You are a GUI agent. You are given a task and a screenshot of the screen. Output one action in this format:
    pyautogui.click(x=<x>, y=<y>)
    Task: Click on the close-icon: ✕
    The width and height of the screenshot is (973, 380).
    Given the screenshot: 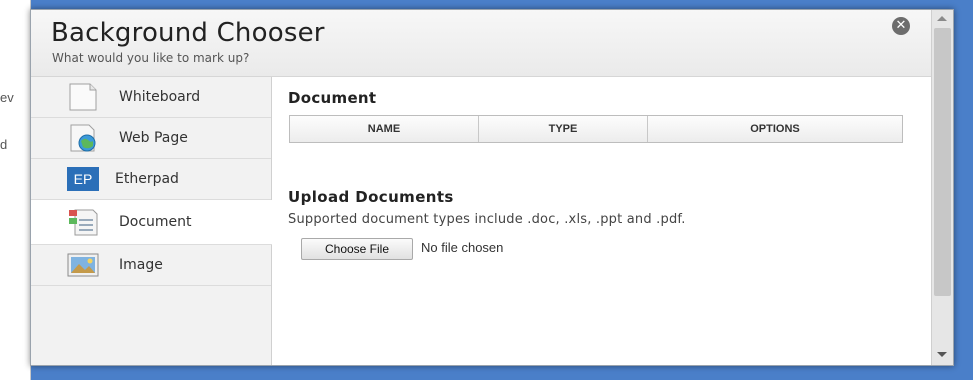 What is the action you would take?
    pyautogui.click(x=901, y=26)
    